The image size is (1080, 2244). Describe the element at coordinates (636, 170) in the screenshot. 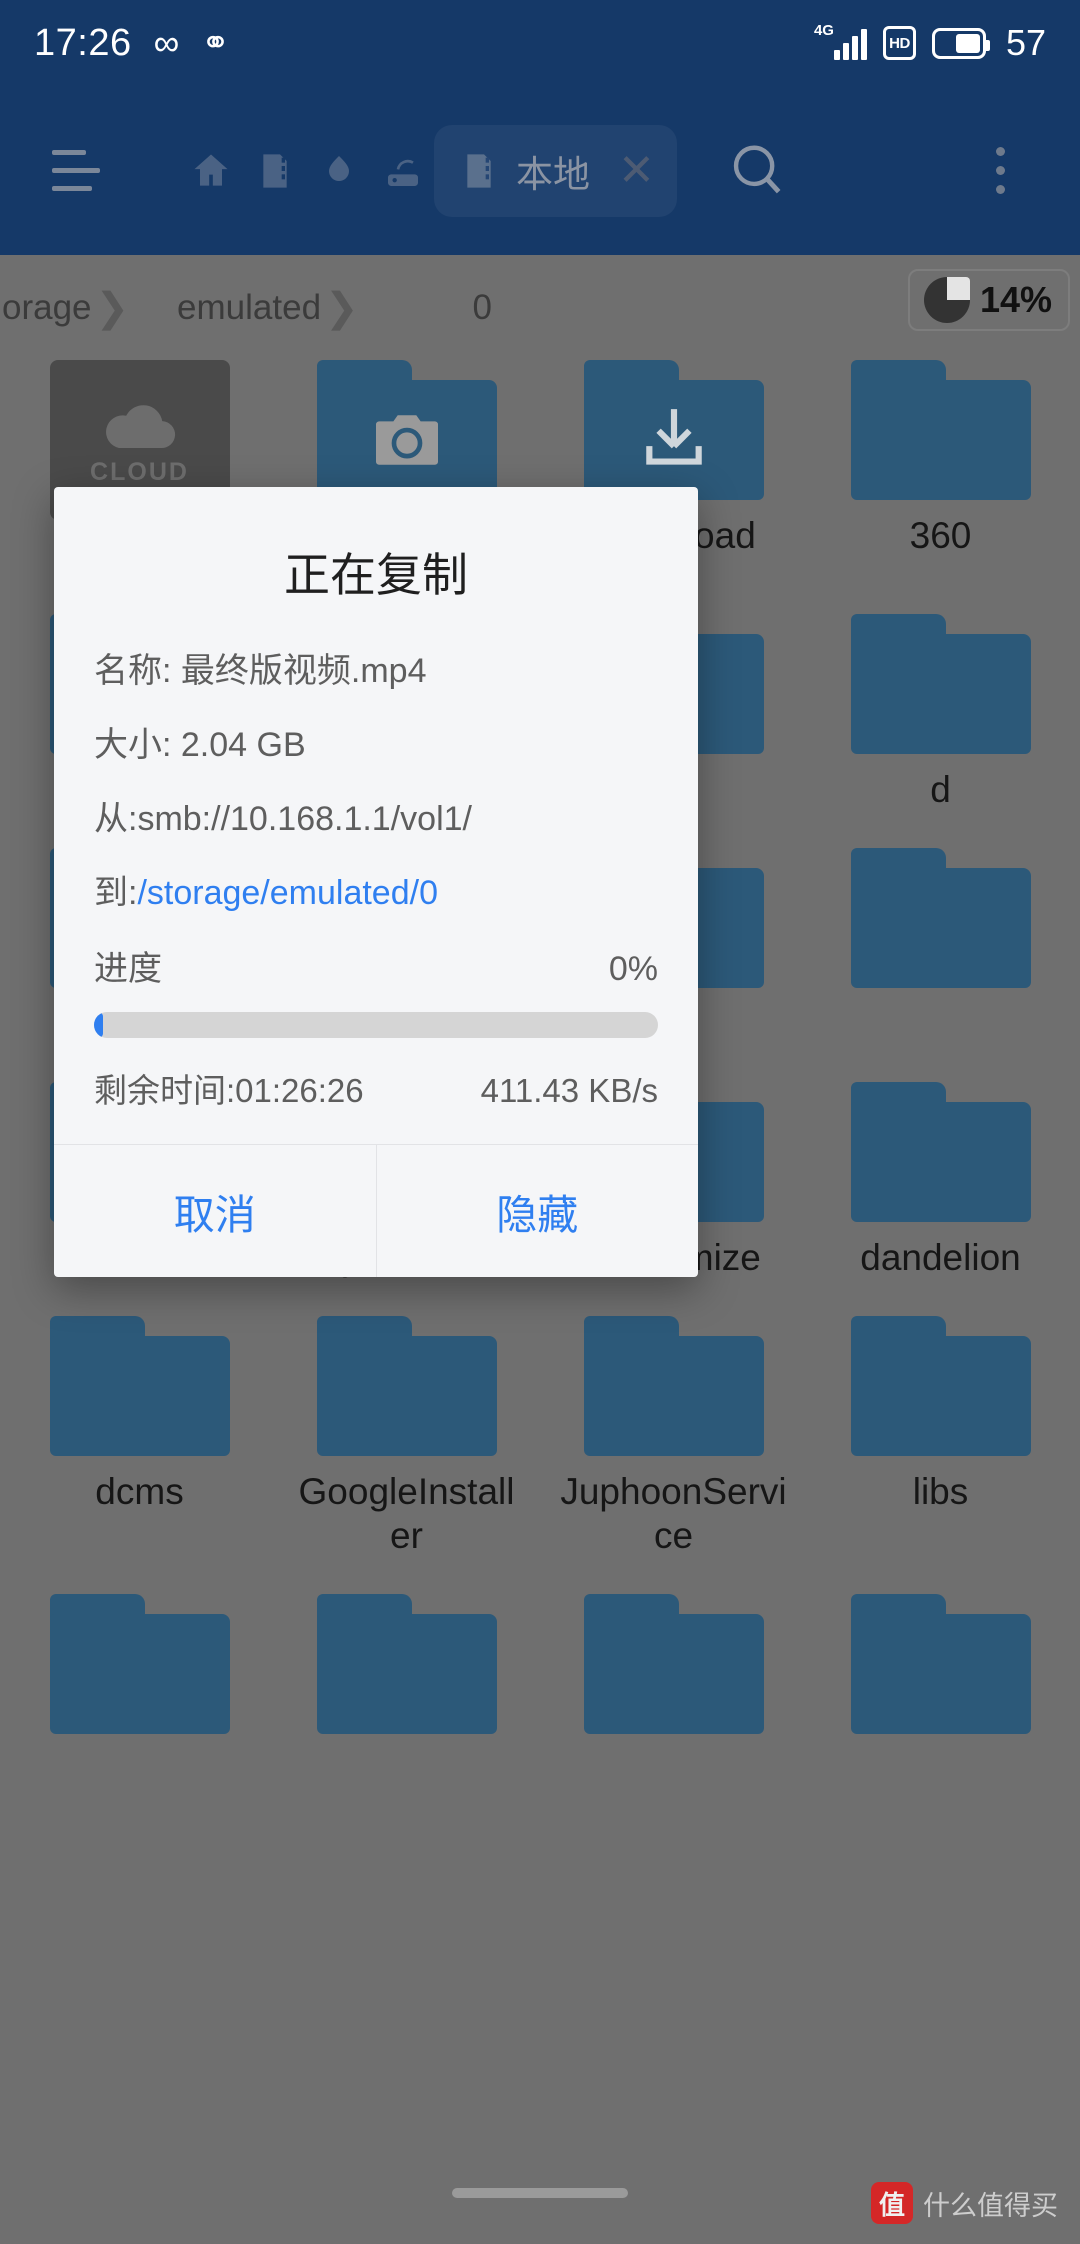

I see `close-icon: ✕` at that location.